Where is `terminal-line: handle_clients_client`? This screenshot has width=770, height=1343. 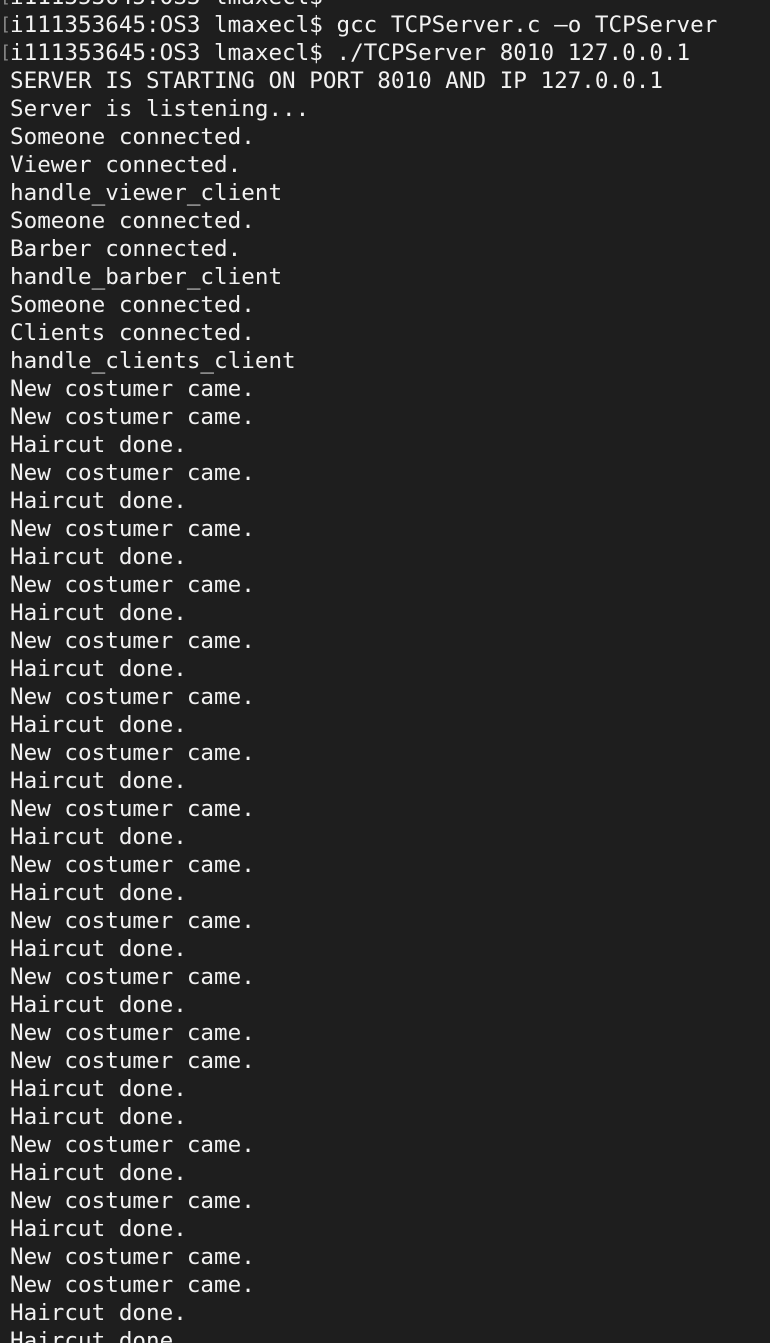
terminal-line: handle_clients_client is located at coordinates (385, 361).